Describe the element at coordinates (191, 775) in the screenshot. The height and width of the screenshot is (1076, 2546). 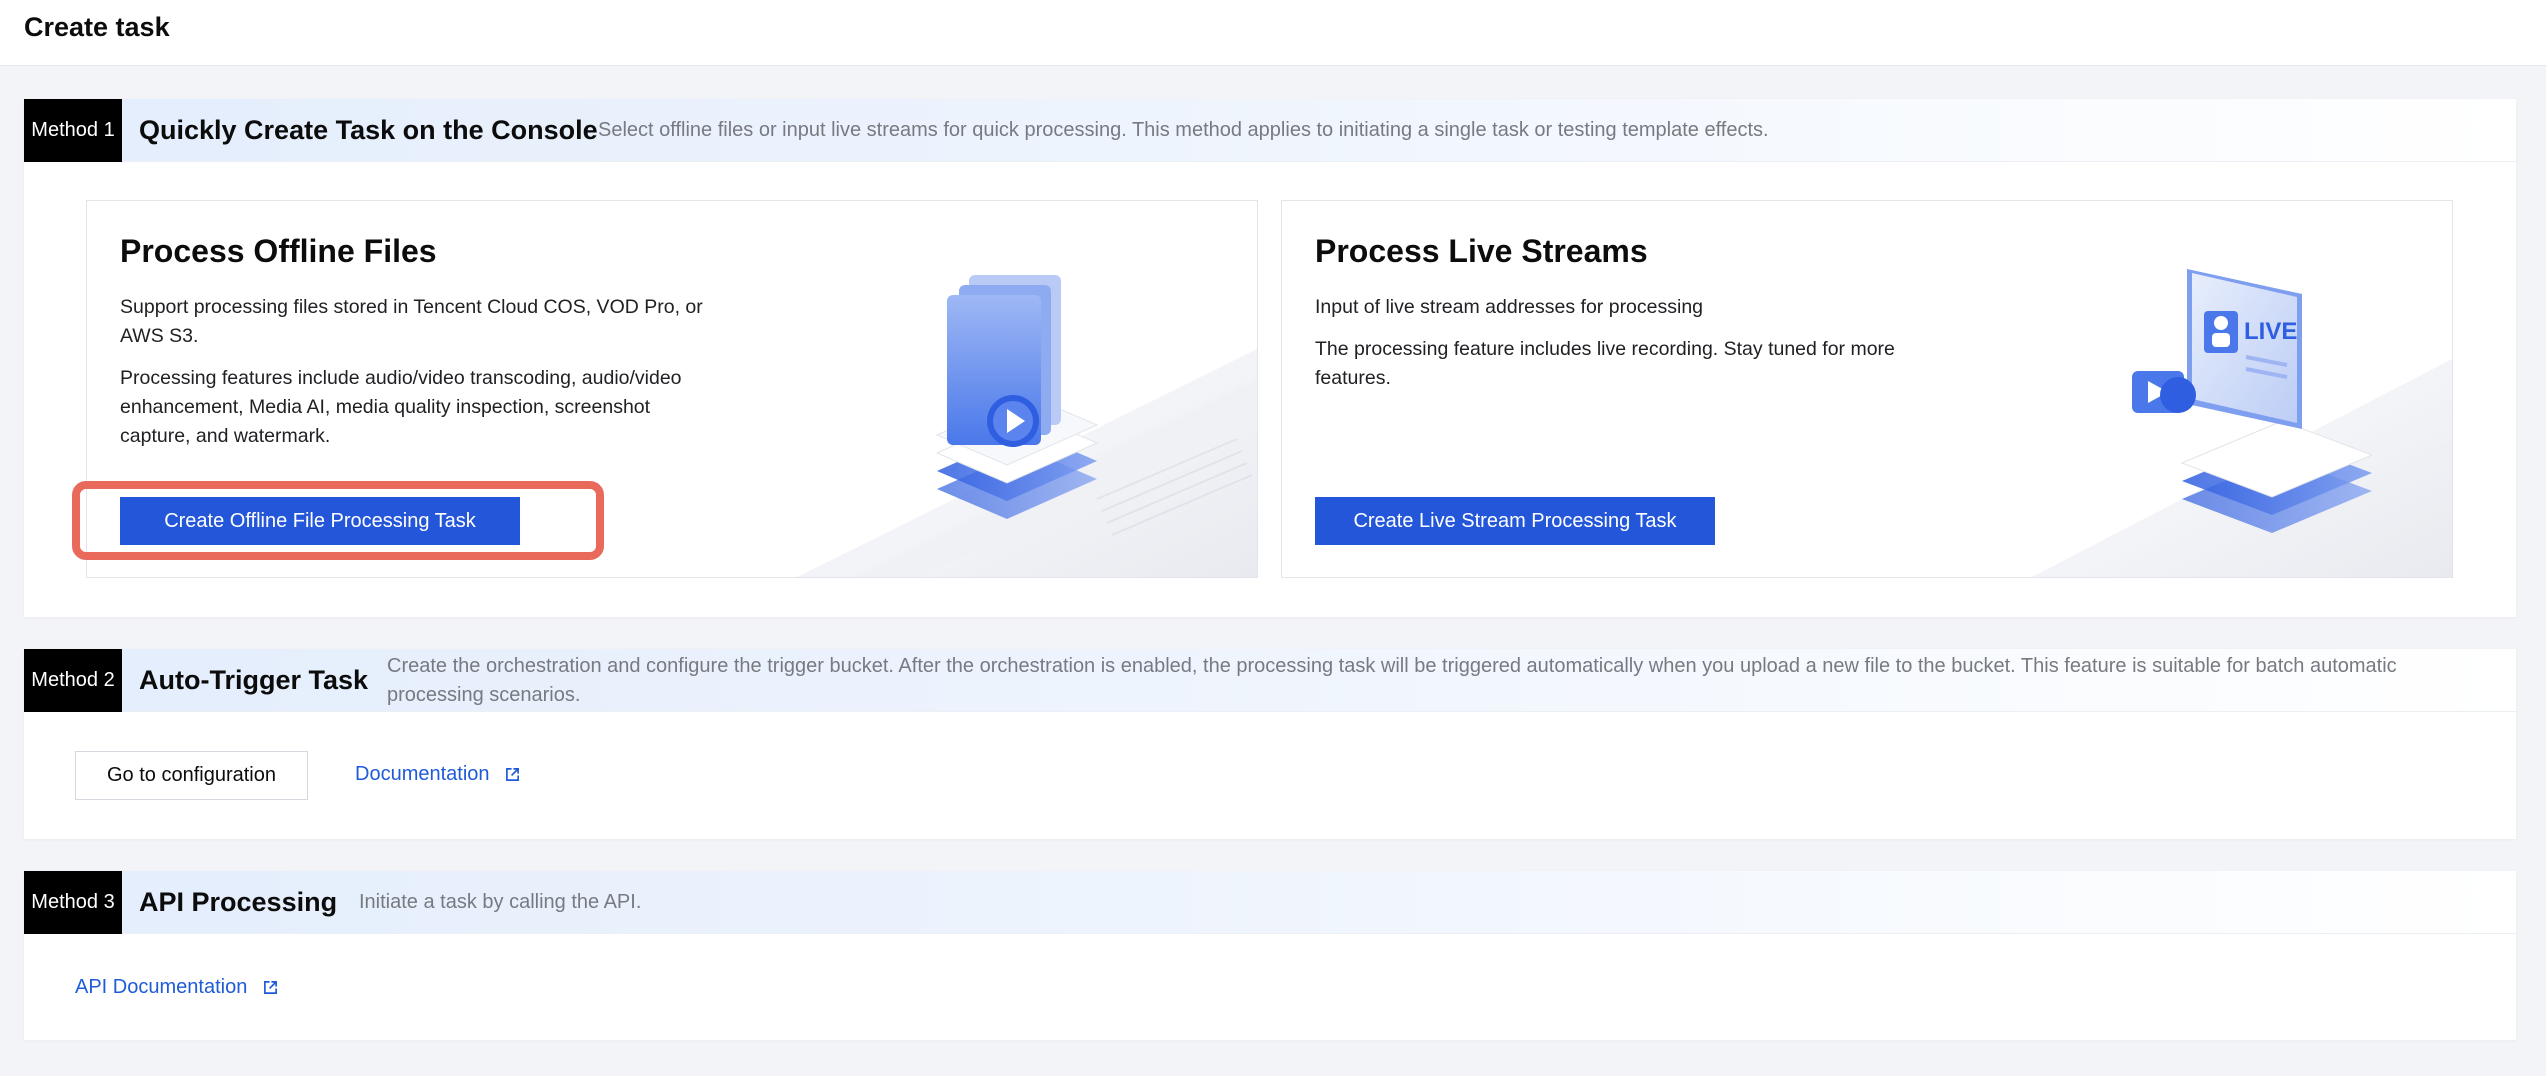
I see `go-to-configuration-button: Go to configuration` at that location.